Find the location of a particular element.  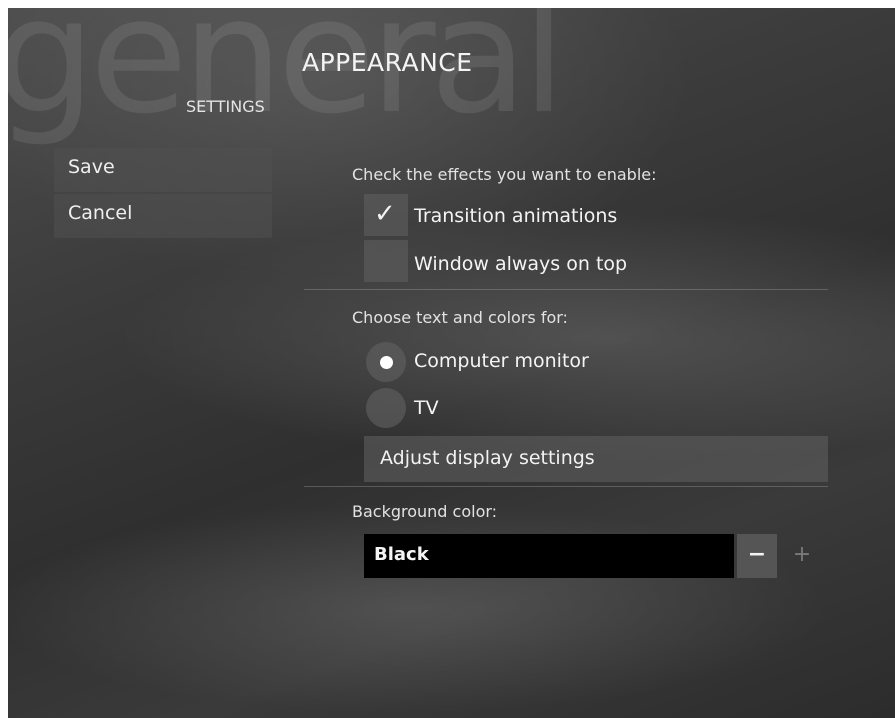

display-heading: Choose text and colors for: is located at coordinates (460, 317).